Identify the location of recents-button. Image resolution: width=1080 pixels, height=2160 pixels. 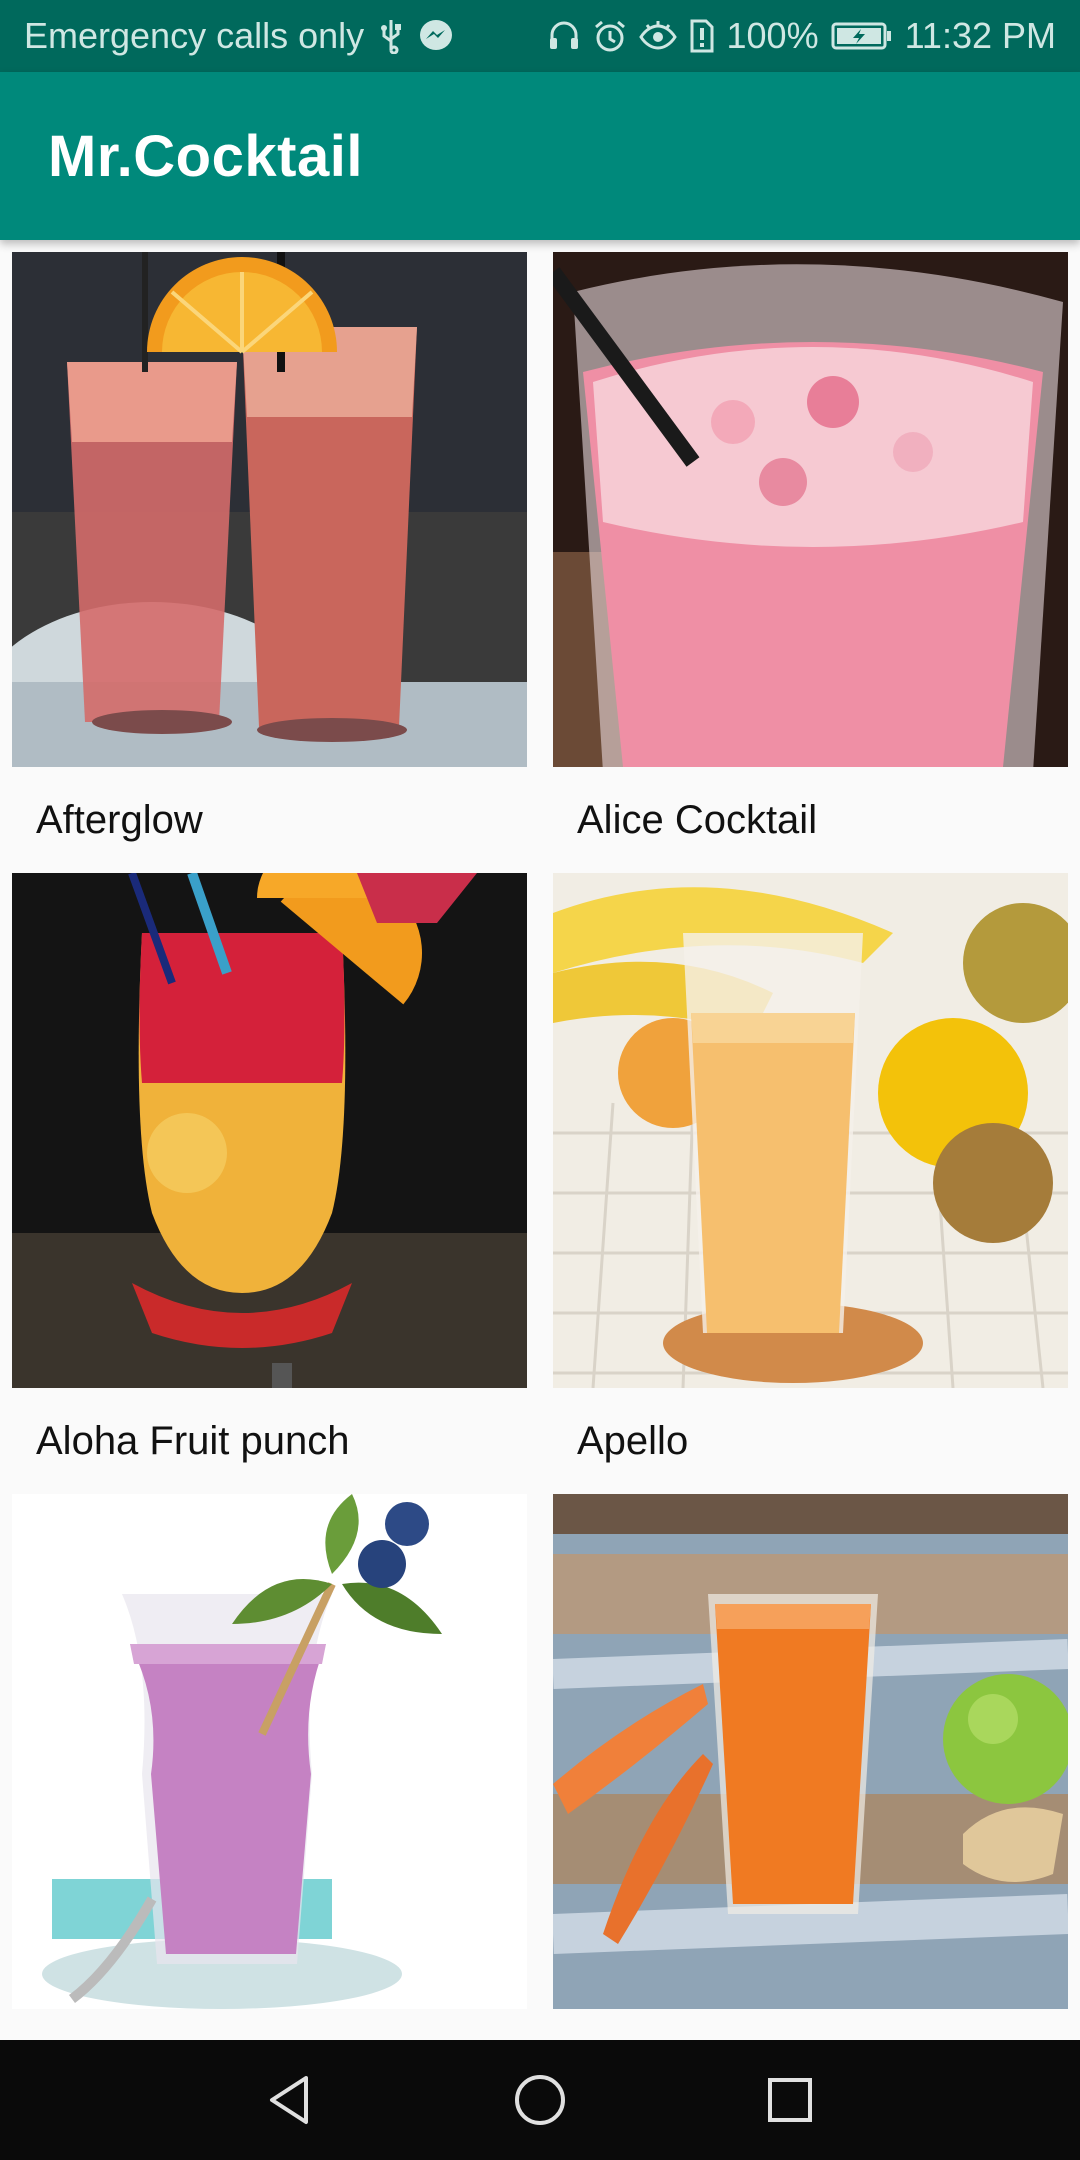
(790, 2100).